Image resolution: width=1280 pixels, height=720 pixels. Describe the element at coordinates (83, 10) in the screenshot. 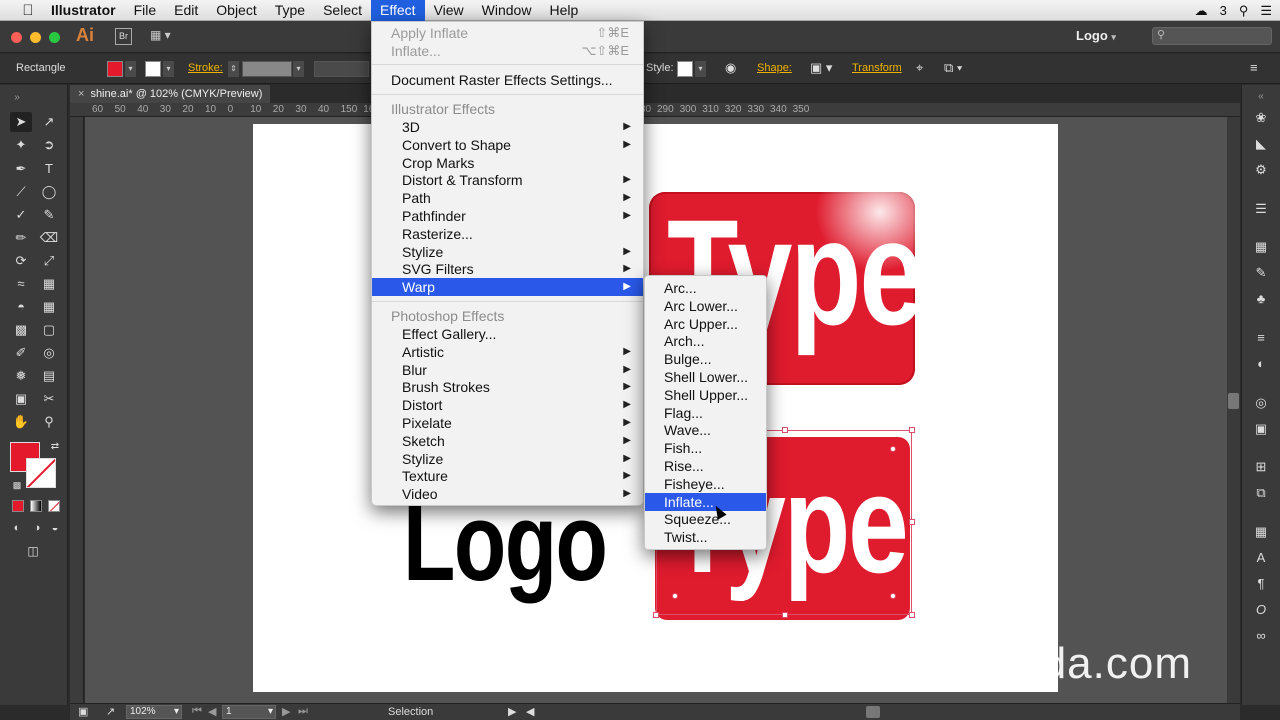

I see `menu-illustrator: Illustrator` at that location.